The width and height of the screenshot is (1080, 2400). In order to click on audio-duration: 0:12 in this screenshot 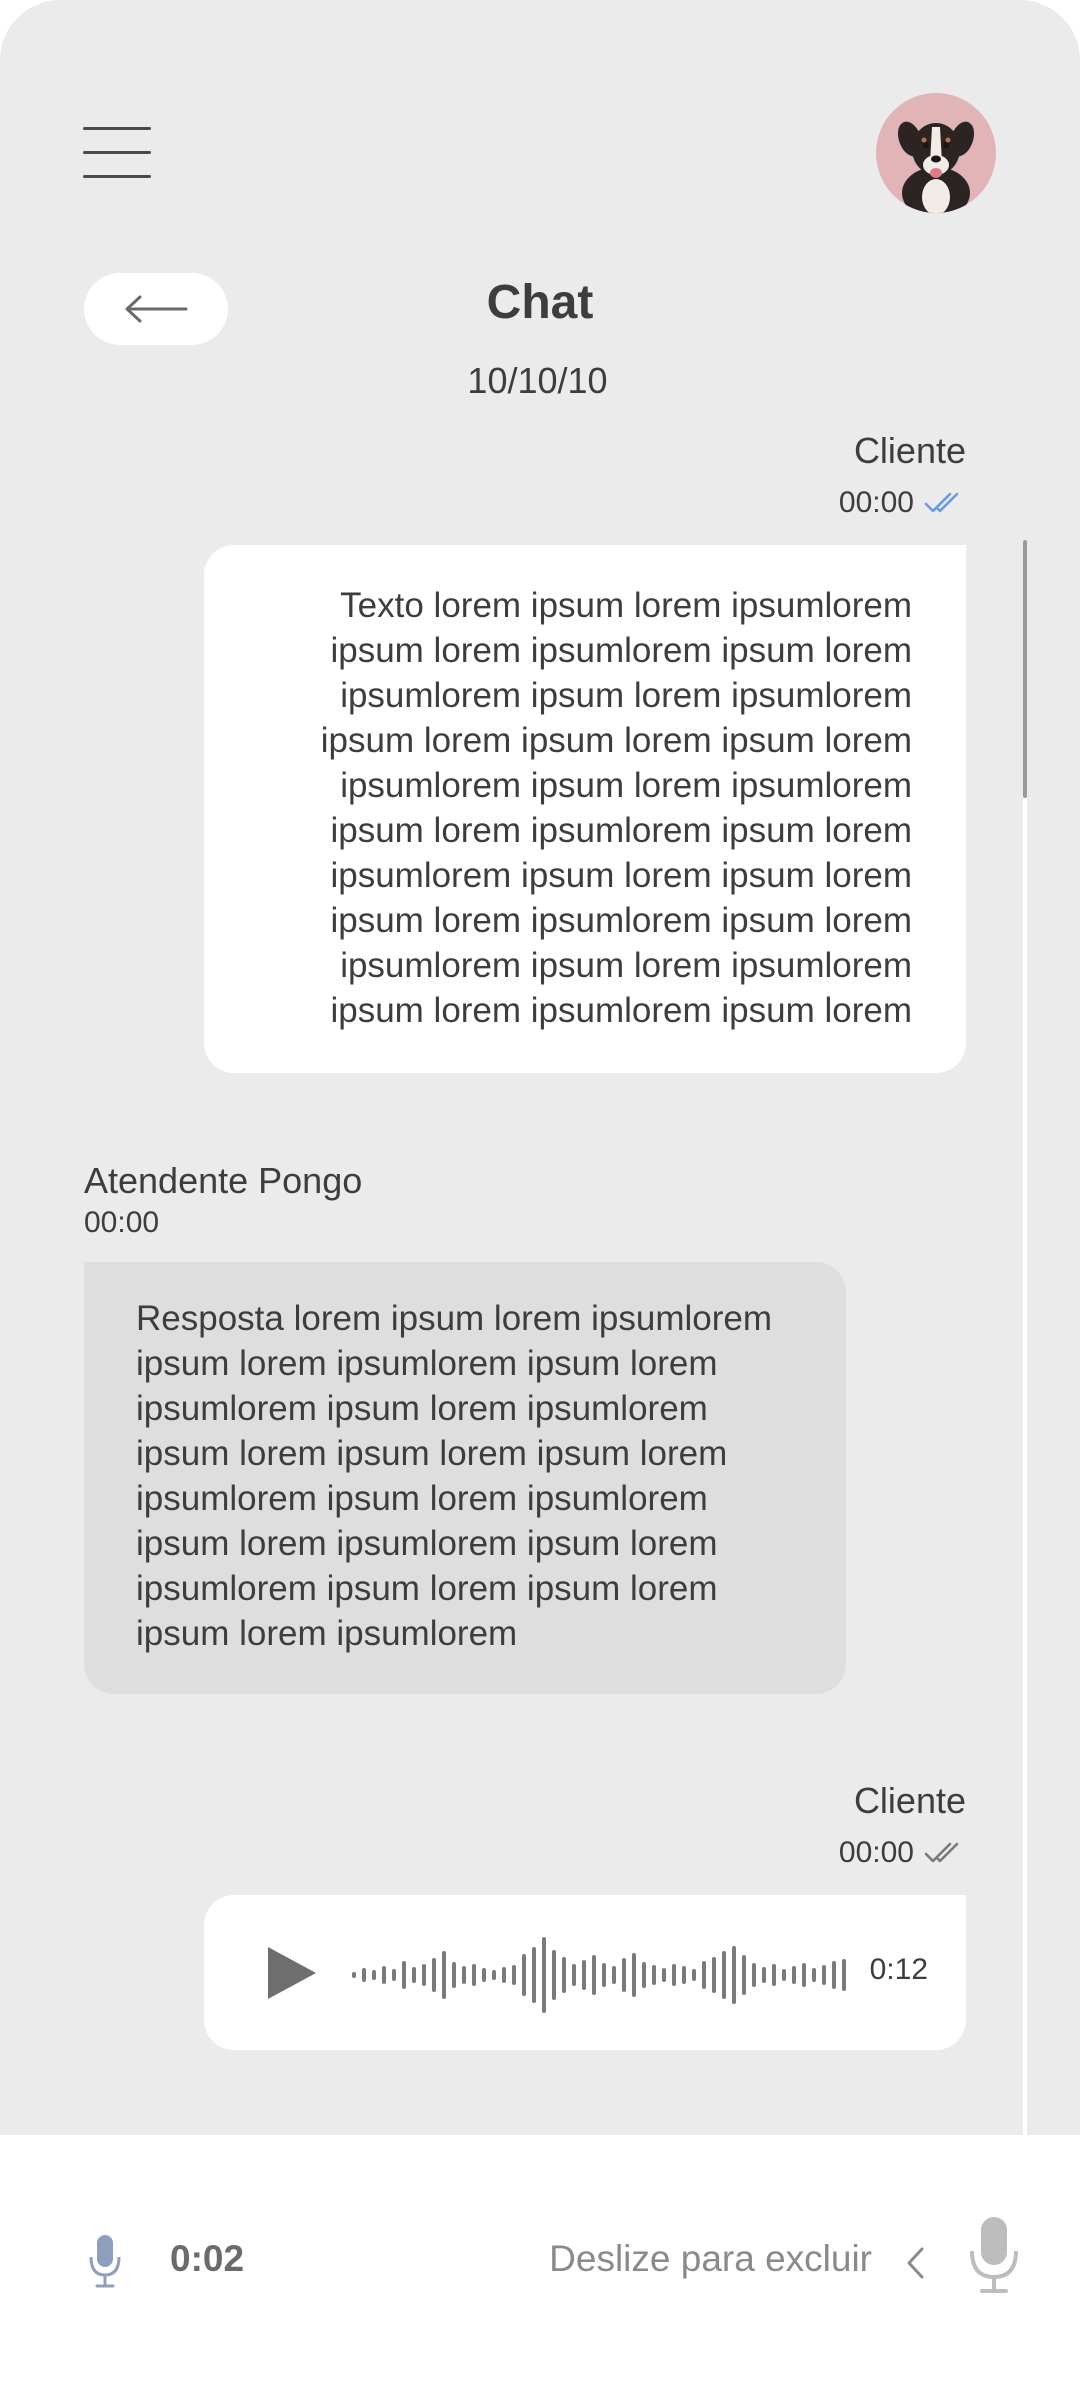, I will do `click(898, 1969)`.